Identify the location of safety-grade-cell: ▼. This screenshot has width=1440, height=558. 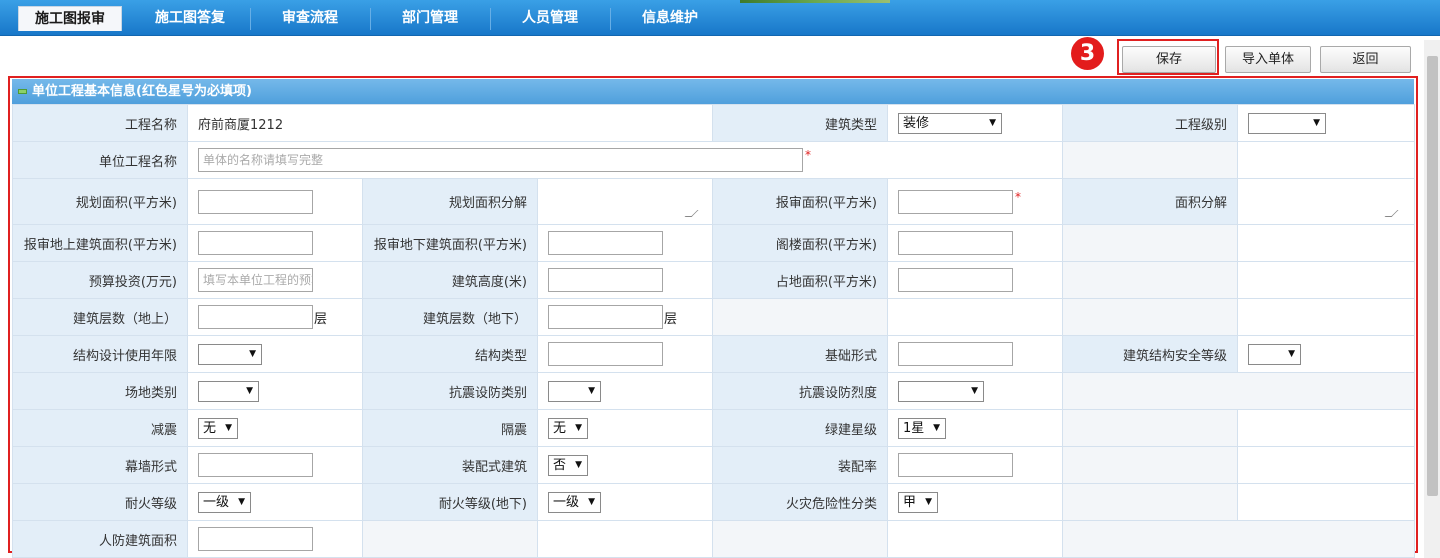
(1326, 354).